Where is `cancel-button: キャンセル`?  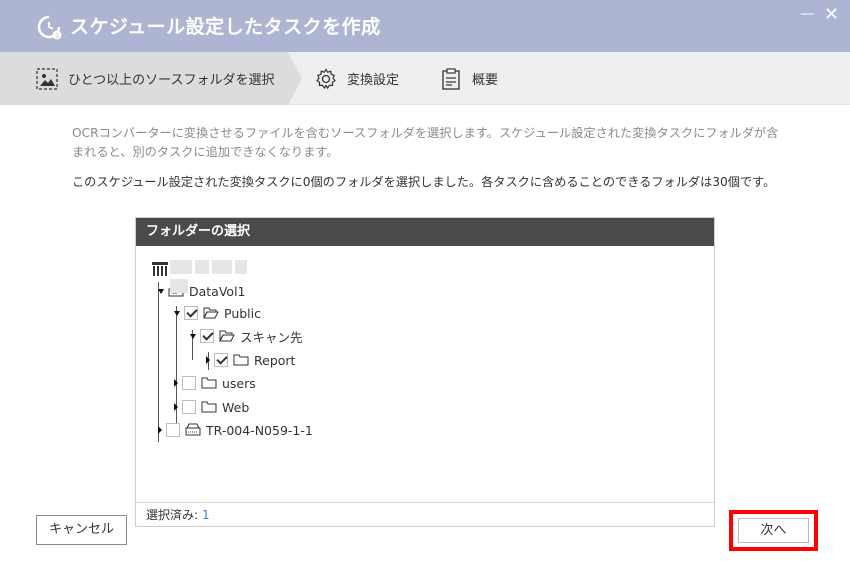 cancel-button: キャンセル is located at coordinates (81, 530).